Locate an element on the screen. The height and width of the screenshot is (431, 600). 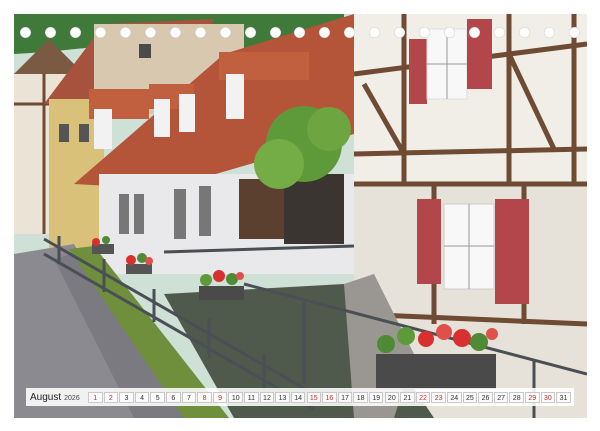
binding-holes is located at coordinates (300, 32).